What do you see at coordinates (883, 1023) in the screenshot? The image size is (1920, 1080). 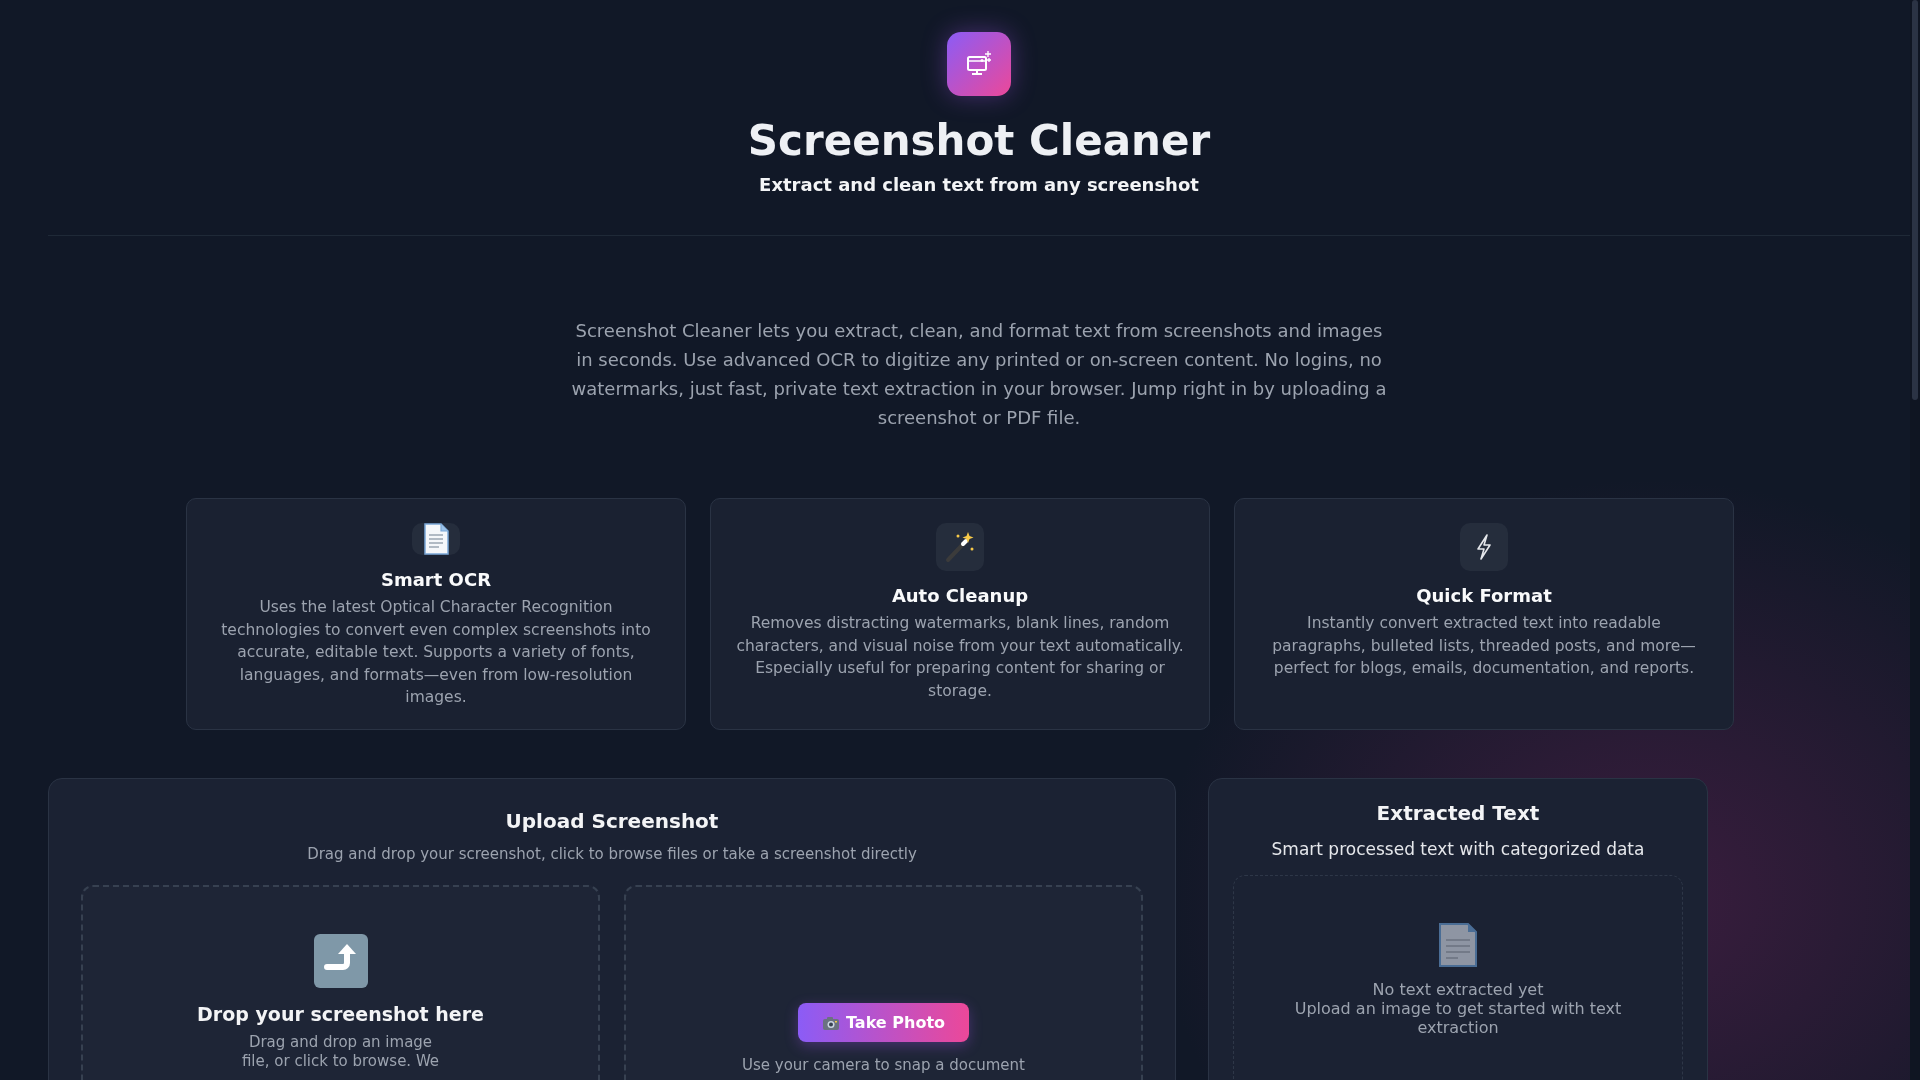 I see `take-photo-button: Take Photo` at bounding box center [883, 1023].